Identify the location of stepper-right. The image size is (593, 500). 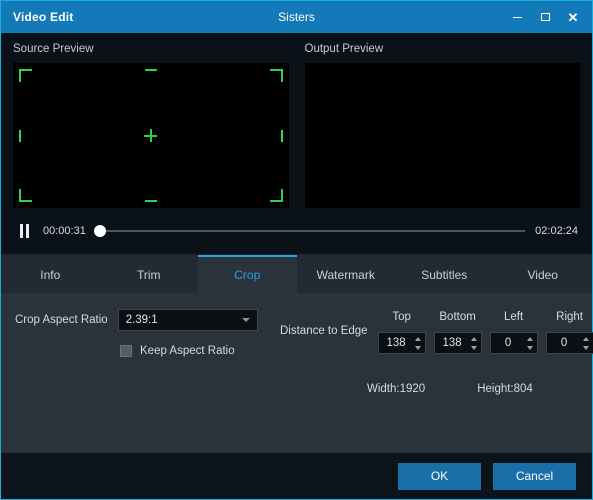
(586, 343).